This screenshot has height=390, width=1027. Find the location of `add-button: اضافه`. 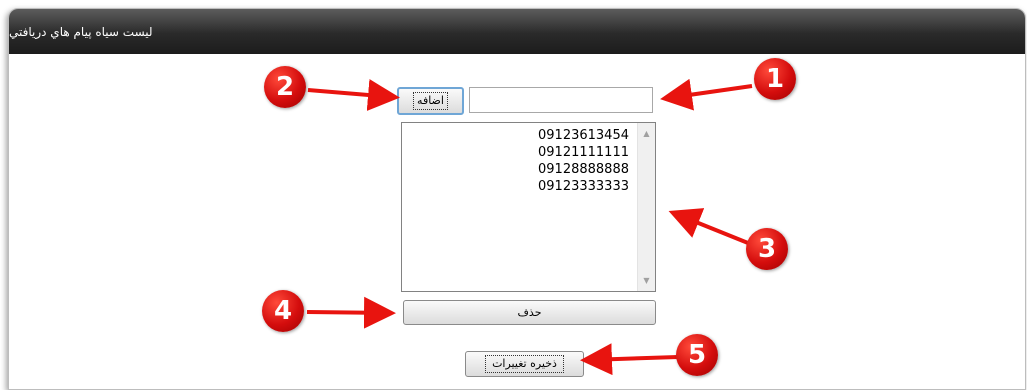

add-button: اضافه is located at coordinates (430, 101).